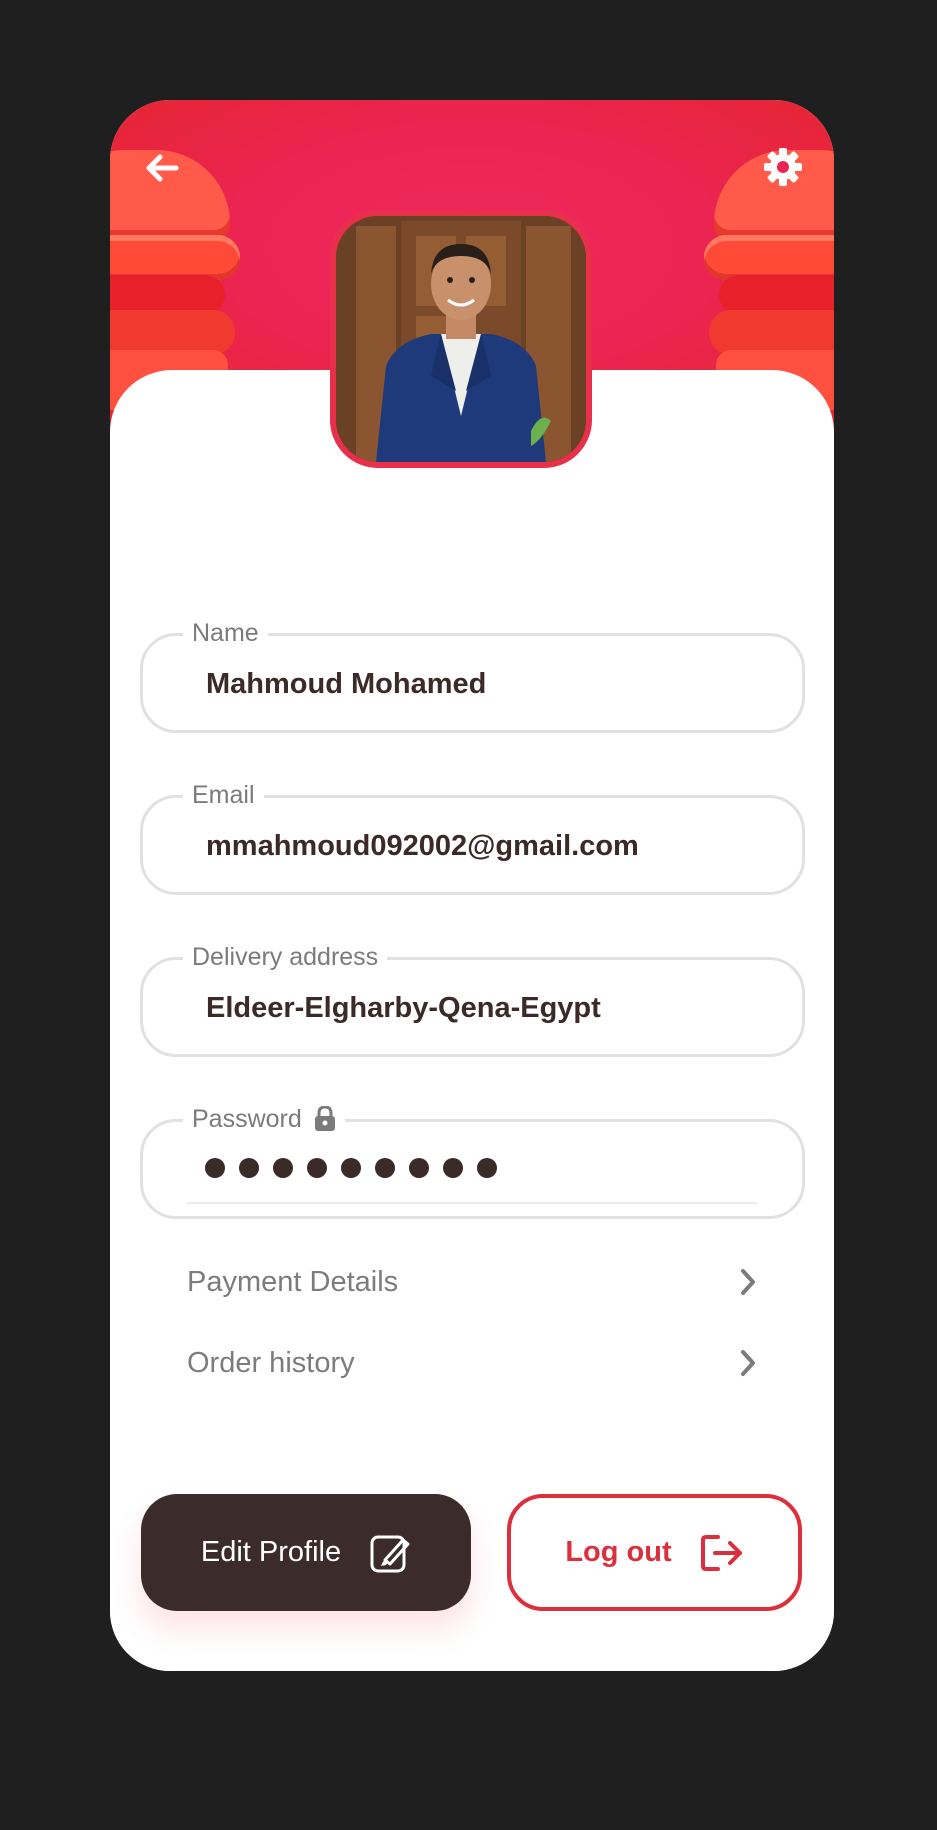 Image resolution: width=937 pixels, height=1830 pixels. I want to click on back-button, so click(162, 168).